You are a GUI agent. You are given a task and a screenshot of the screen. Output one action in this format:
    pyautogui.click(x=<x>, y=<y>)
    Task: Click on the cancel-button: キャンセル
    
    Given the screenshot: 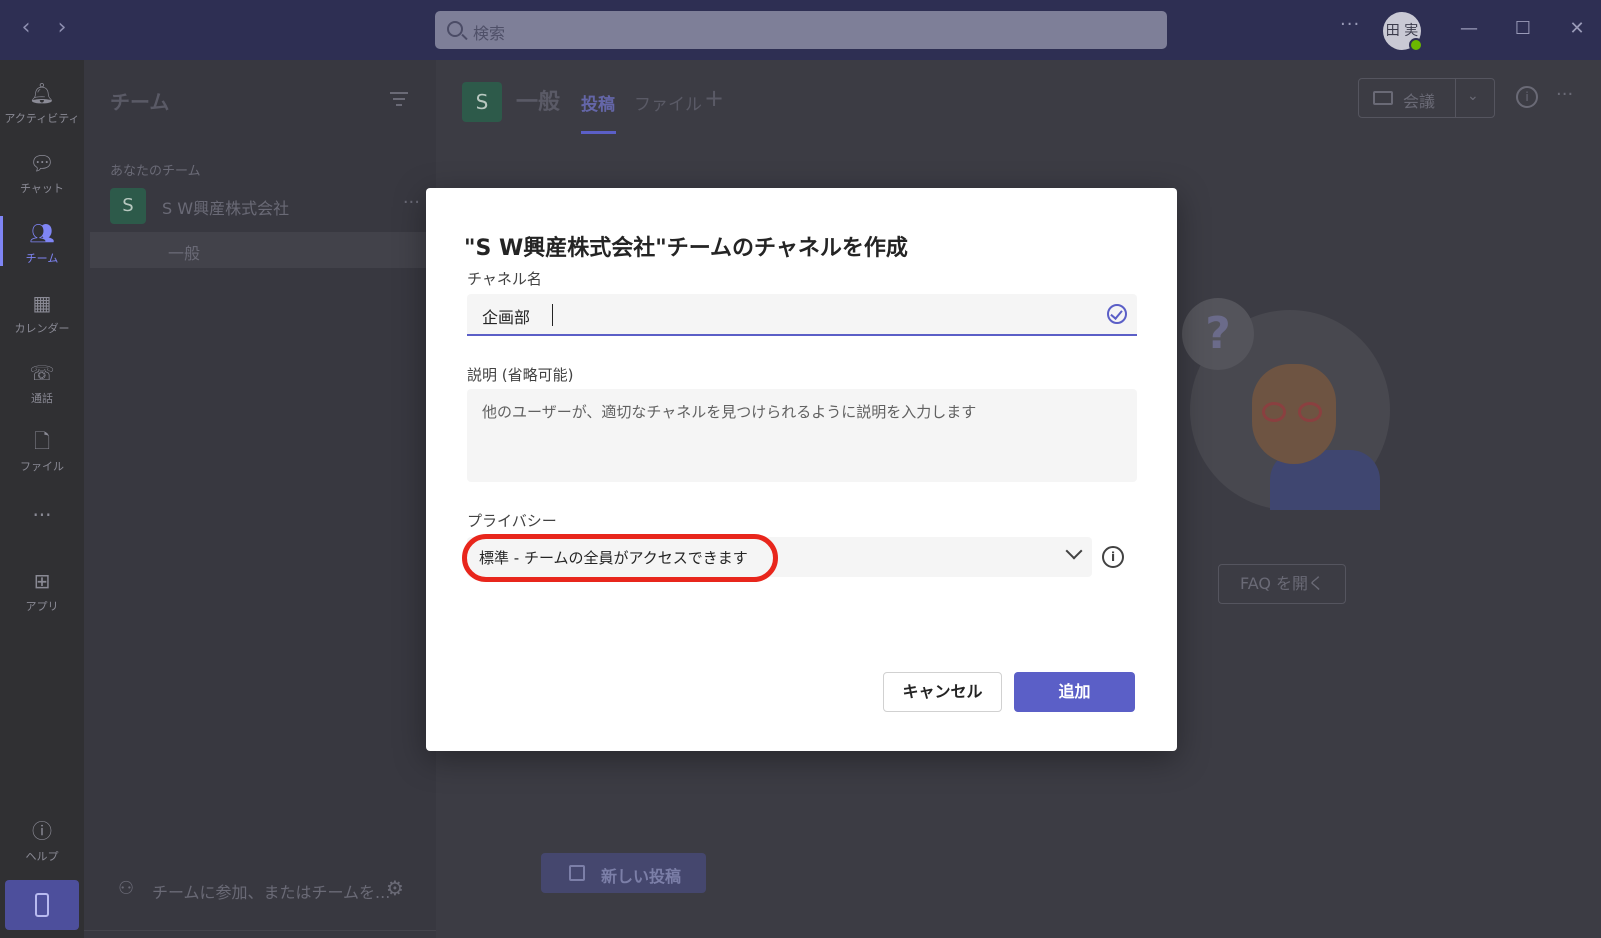 What is the action you would take?
    pyautogui.click(x=942, y=692)
    